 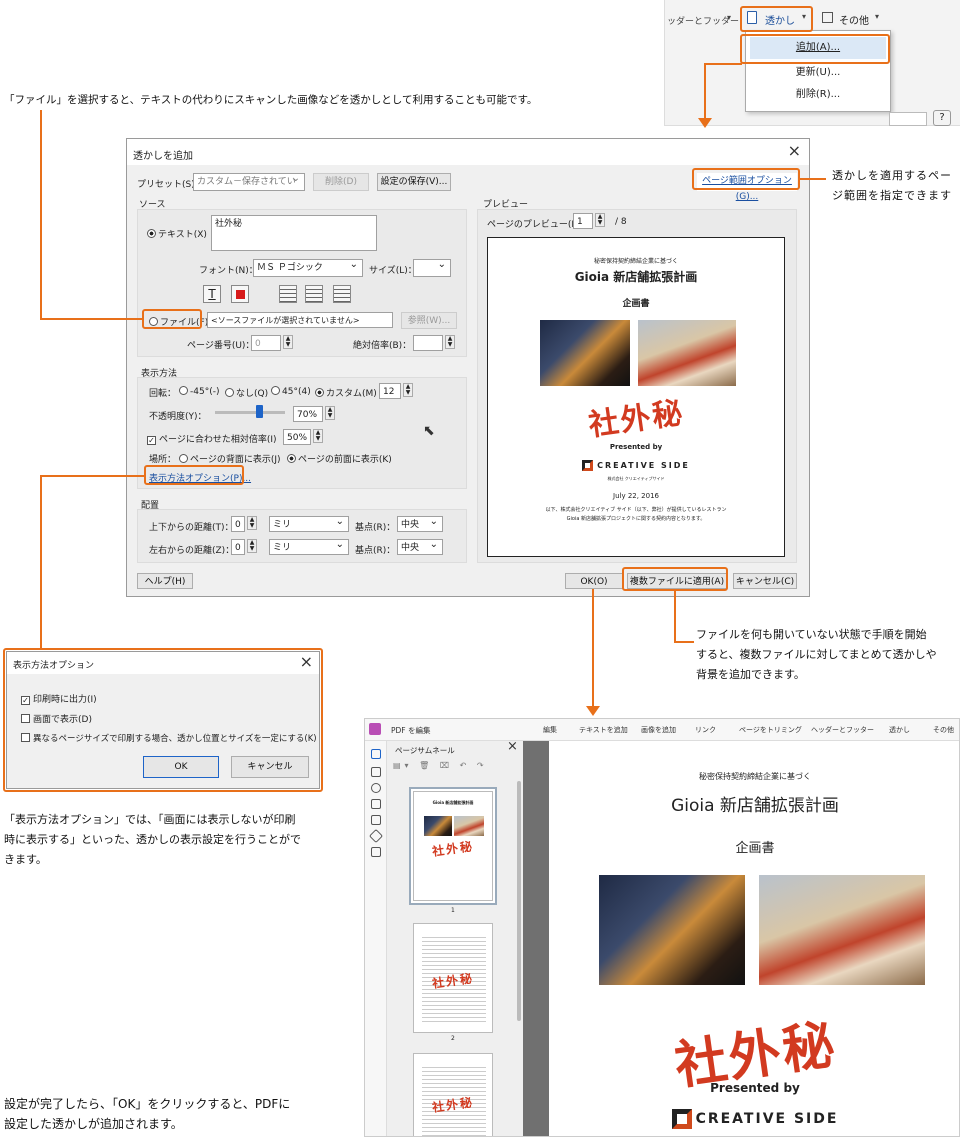 I want to click on page-number-spinner: ▲ ▼, so click(x=288, y=342).